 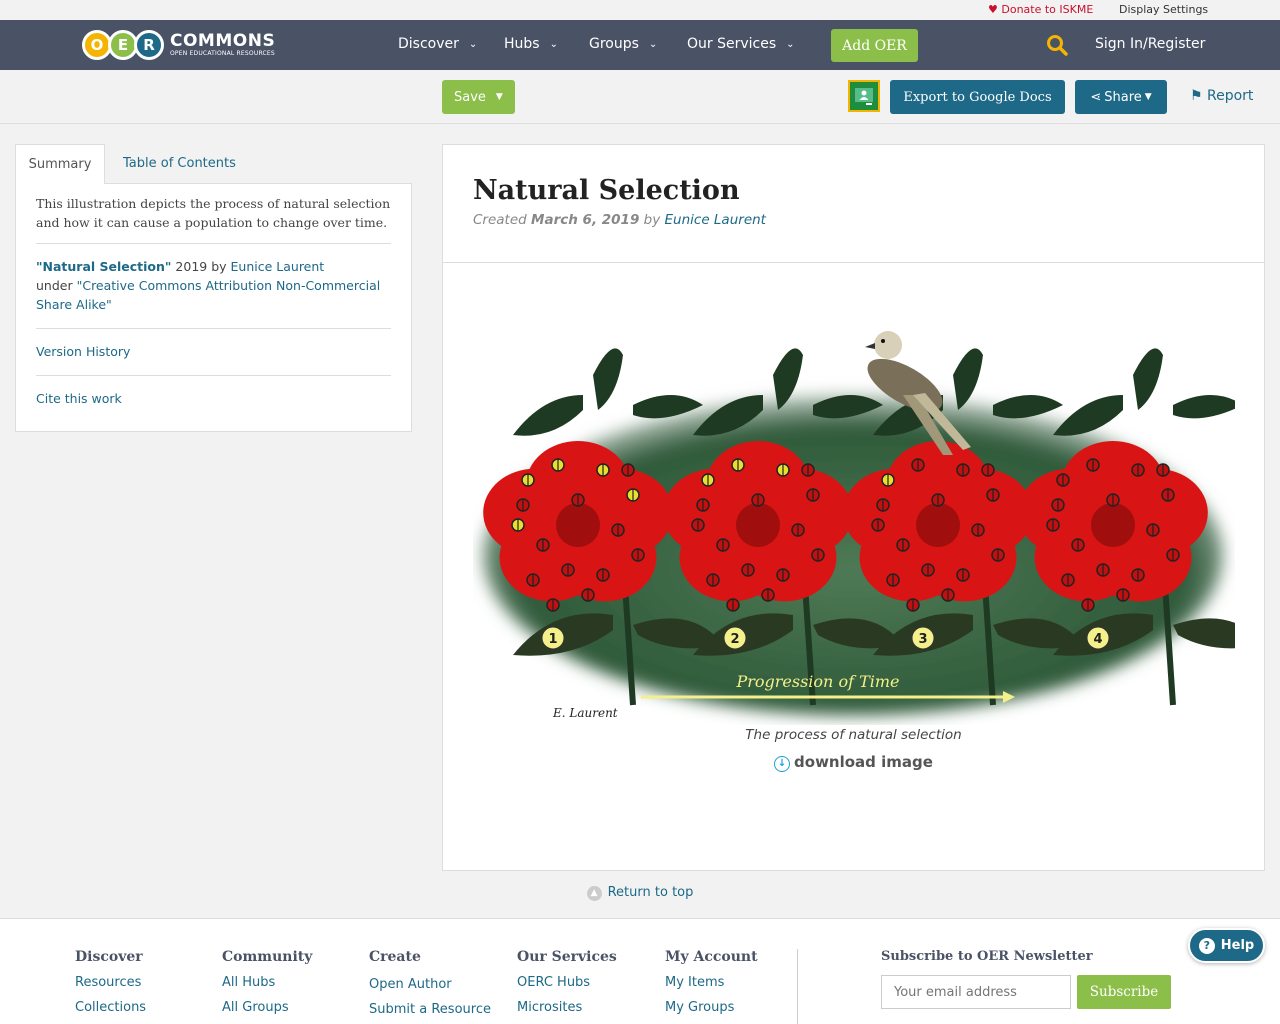 What do you see at coordinates (103, 266) in the screenshot?
I see `resource-title-link: "Natural Selection"` at bounding box center [103, 266].